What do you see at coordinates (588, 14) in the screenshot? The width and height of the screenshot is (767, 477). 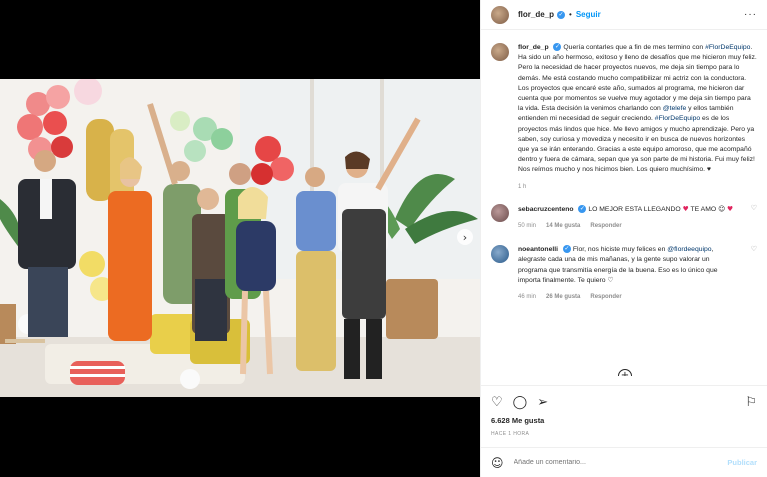 I see `follow-button: Seguir` at bounding box center [588, 14].